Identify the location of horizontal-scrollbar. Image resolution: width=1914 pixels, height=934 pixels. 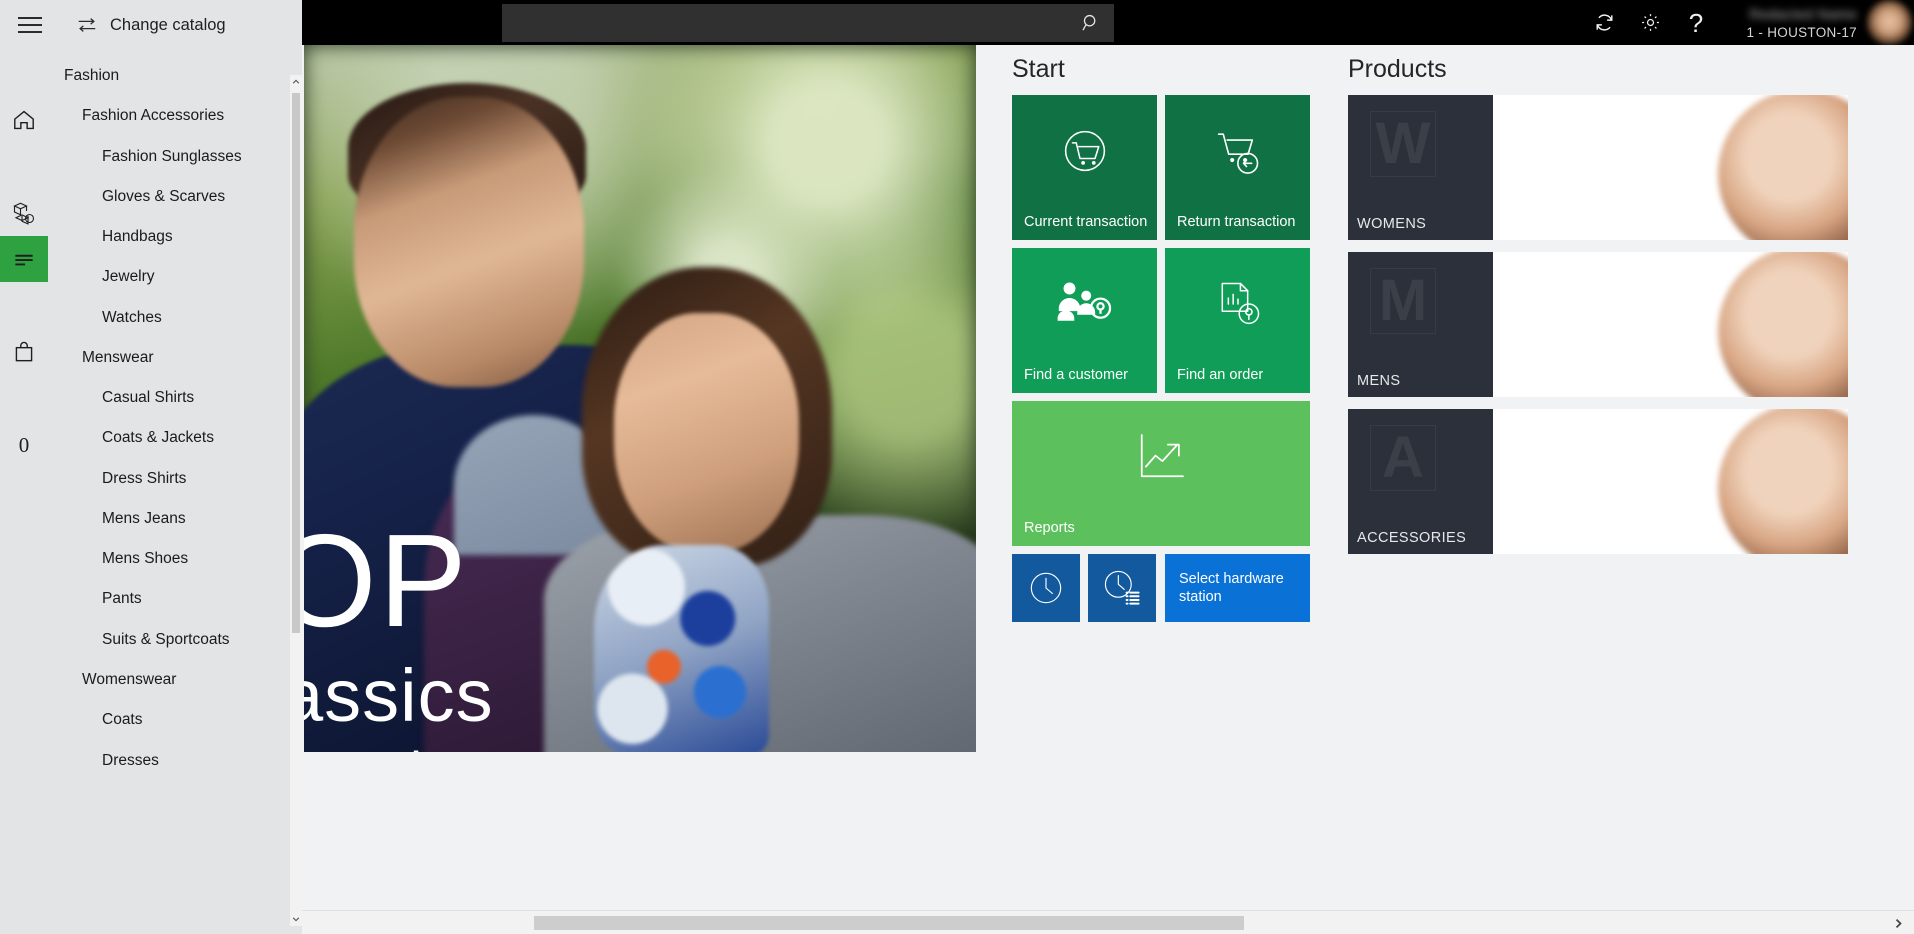
(1108, 922).